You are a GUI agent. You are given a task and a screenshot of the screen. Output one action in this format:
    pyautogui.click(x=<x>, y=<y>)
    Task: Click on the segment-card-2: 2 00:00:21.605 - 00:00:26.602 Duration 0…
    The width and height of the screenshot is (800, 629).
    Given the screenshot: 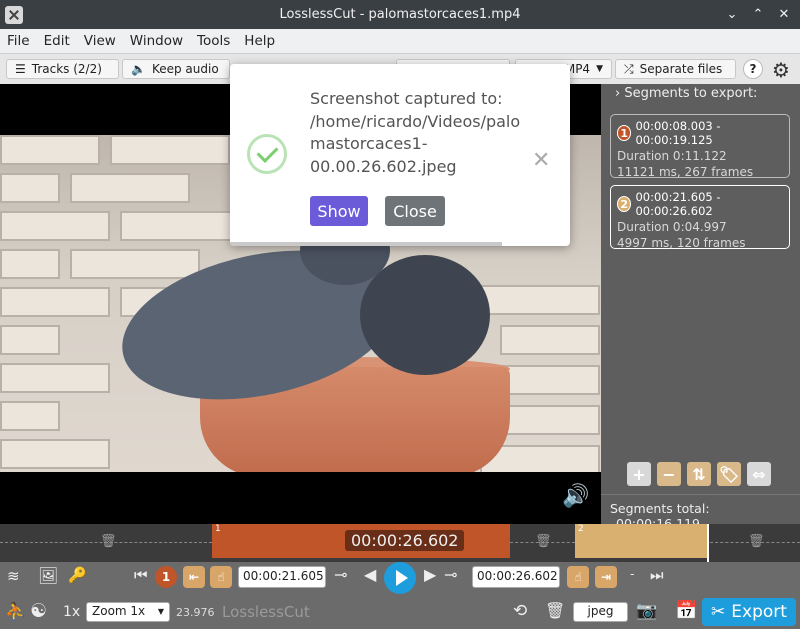 What is the action you would take?
    pyautogui.click(x=700, y=217)
    